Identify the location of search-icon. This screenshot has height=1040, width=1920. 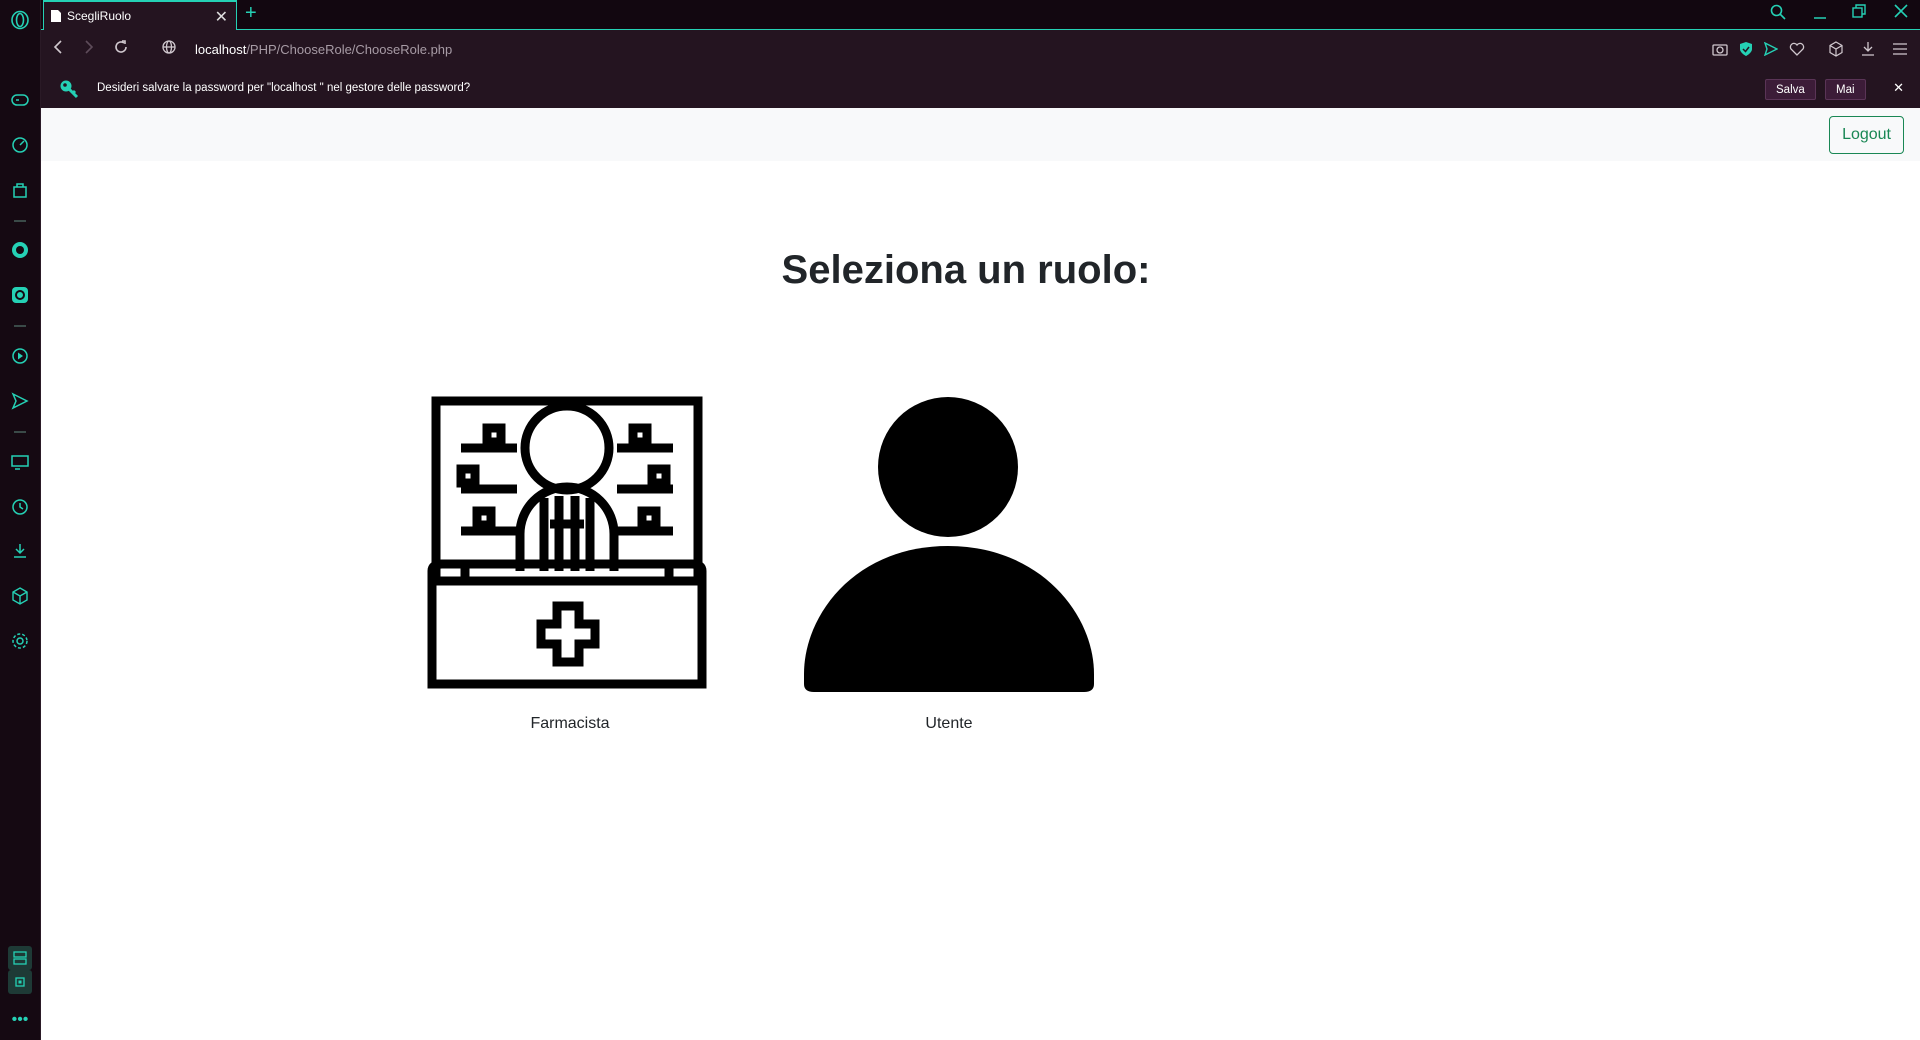
(1778, 14).